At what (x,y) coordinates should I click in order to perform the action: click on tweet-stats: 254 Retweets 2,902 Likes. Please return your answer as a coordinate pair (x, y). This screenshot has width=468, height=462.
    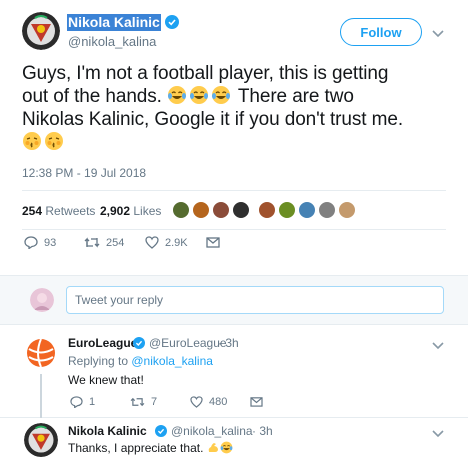
    Looking at the image, I should click on (234, 210).